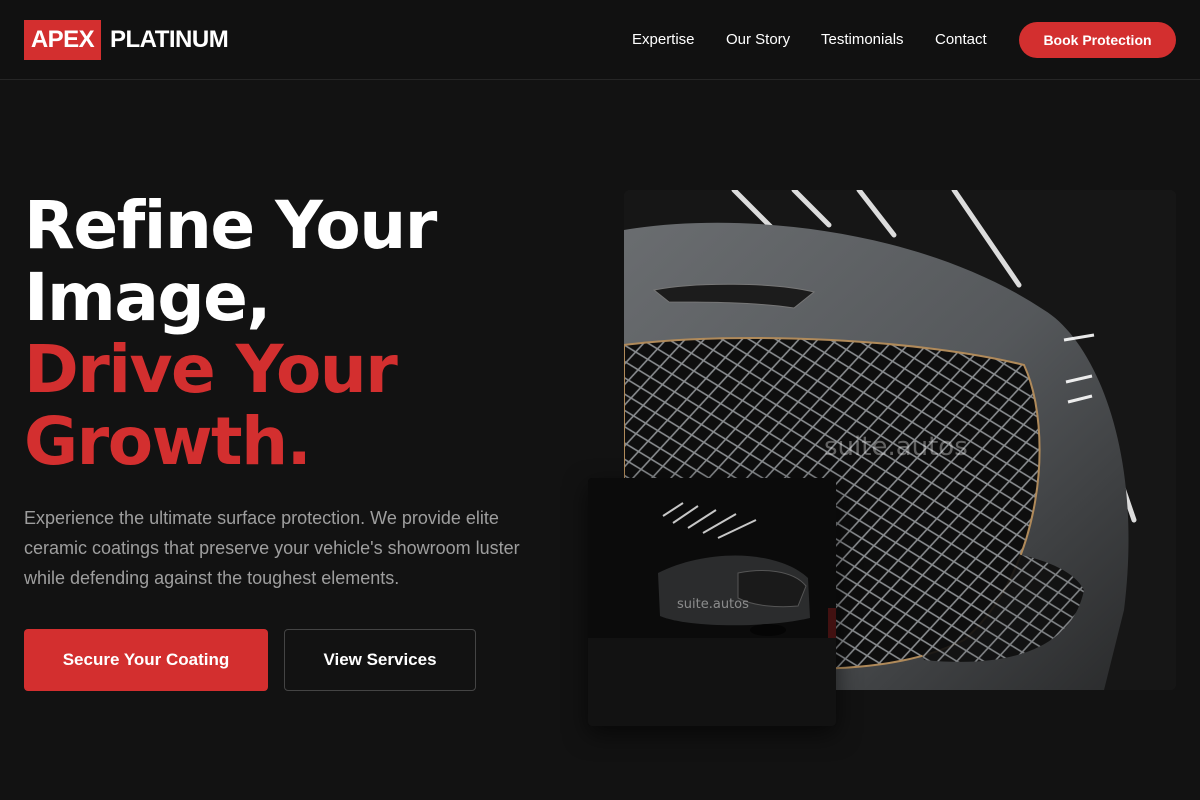 The height and width of the screenshot is (800, 1200). Describe the element at coordinates (147, 297) in the screenshot. I see `hero-title-line: Image,` at that location.